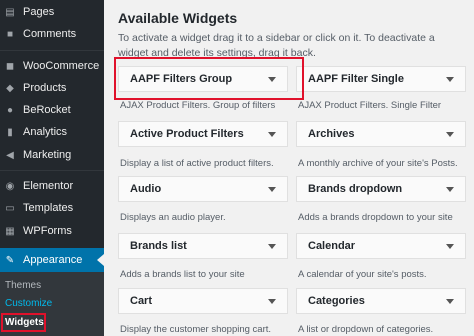 Image resolution: width=474 pixels, height=336 pixels. I want to click on widget-description: Adds a brands dropdown to your site, so click(375, 217).